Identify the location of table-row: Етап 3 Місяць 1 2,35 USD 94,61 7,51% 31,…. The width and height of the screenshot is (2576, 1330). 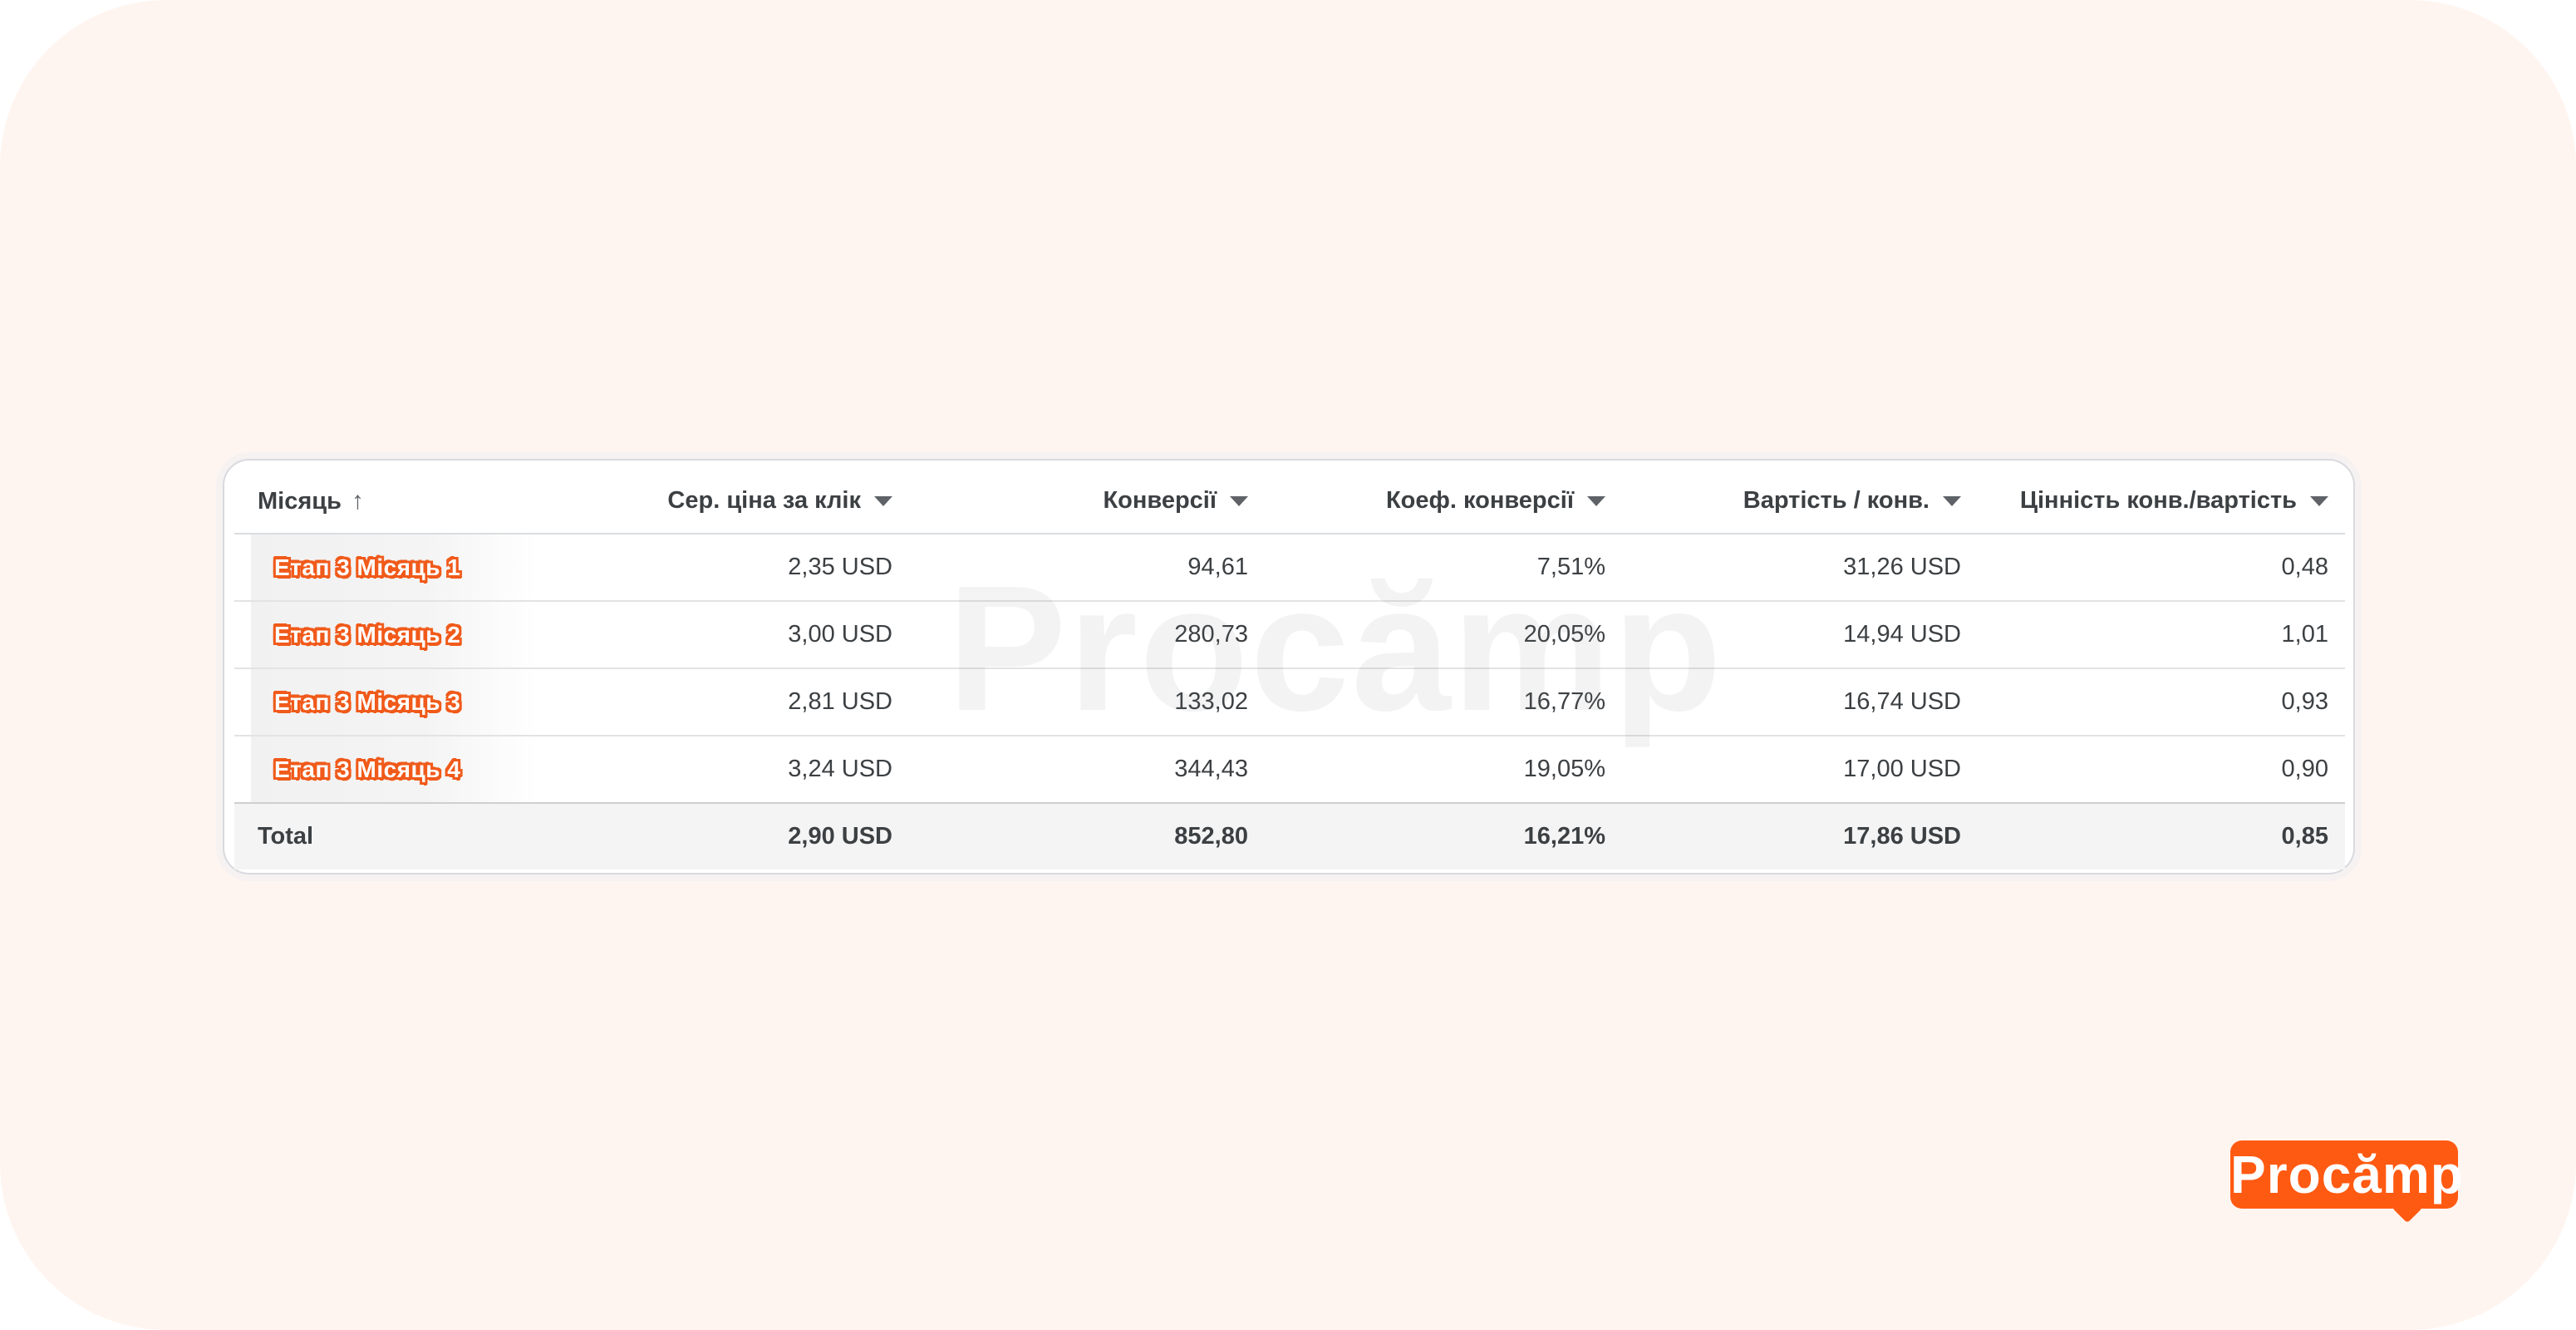
(1289, 568).